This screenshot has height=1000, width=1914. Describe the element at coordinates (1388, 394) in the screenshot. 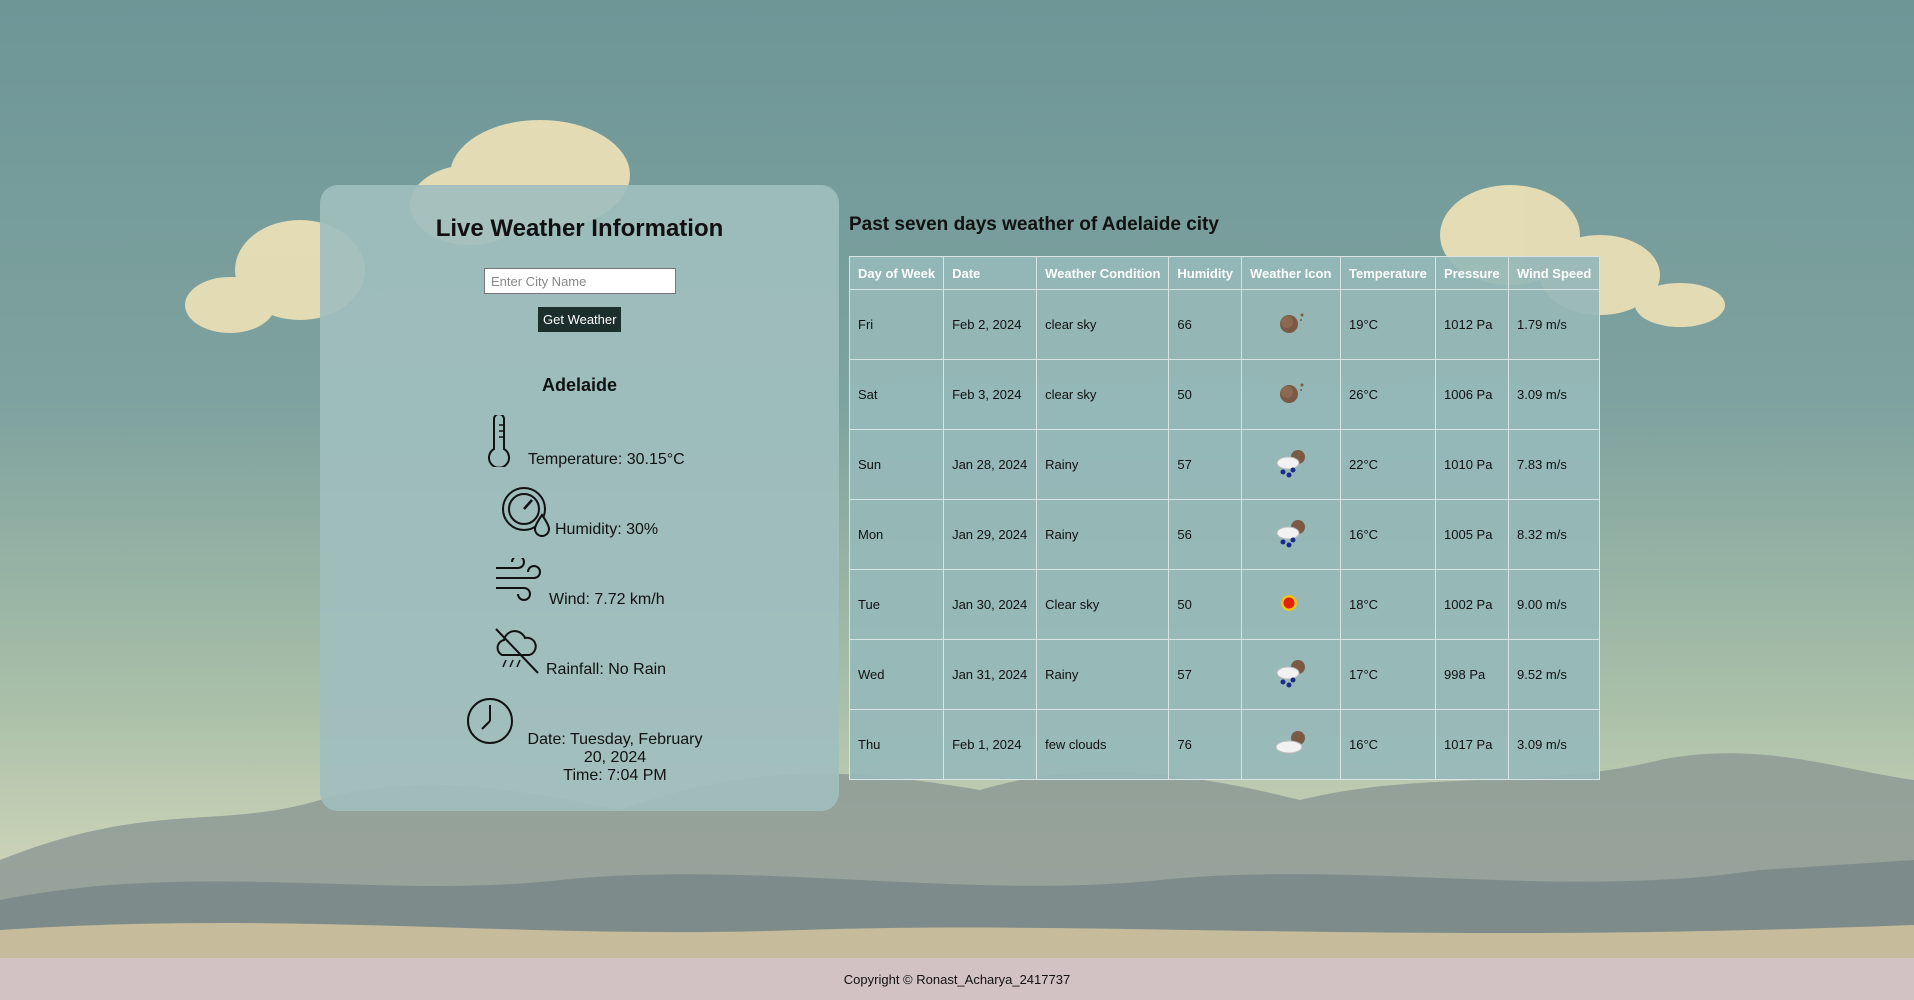

I see `cell-temperature: 26°C` at that location.